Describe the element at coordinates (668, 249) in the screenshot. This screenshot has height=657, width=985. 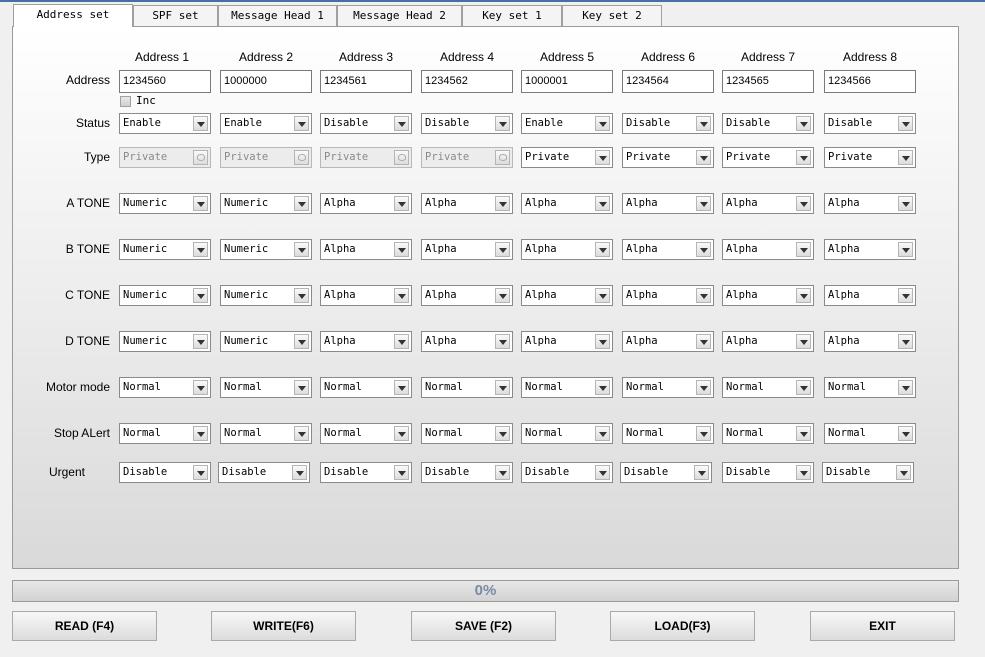
I see `b-tone-select-6: Alpha` at that location.